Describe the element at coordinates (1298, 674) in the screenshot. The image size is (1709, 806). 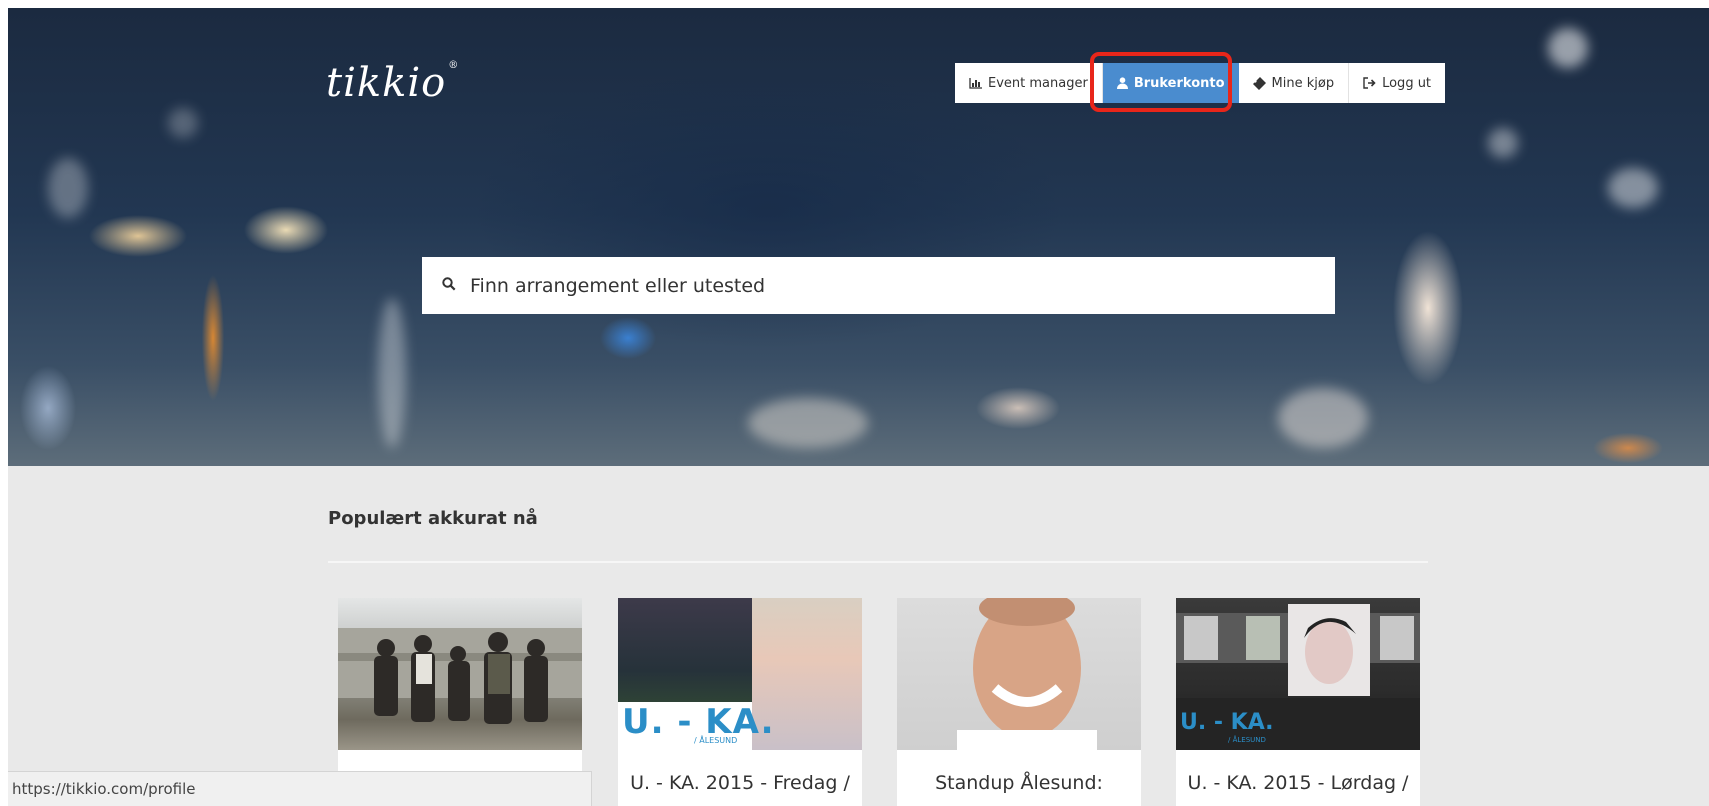
I see `event-image-uka-lordag: U. - KA. / ÅLESUND` at that location.